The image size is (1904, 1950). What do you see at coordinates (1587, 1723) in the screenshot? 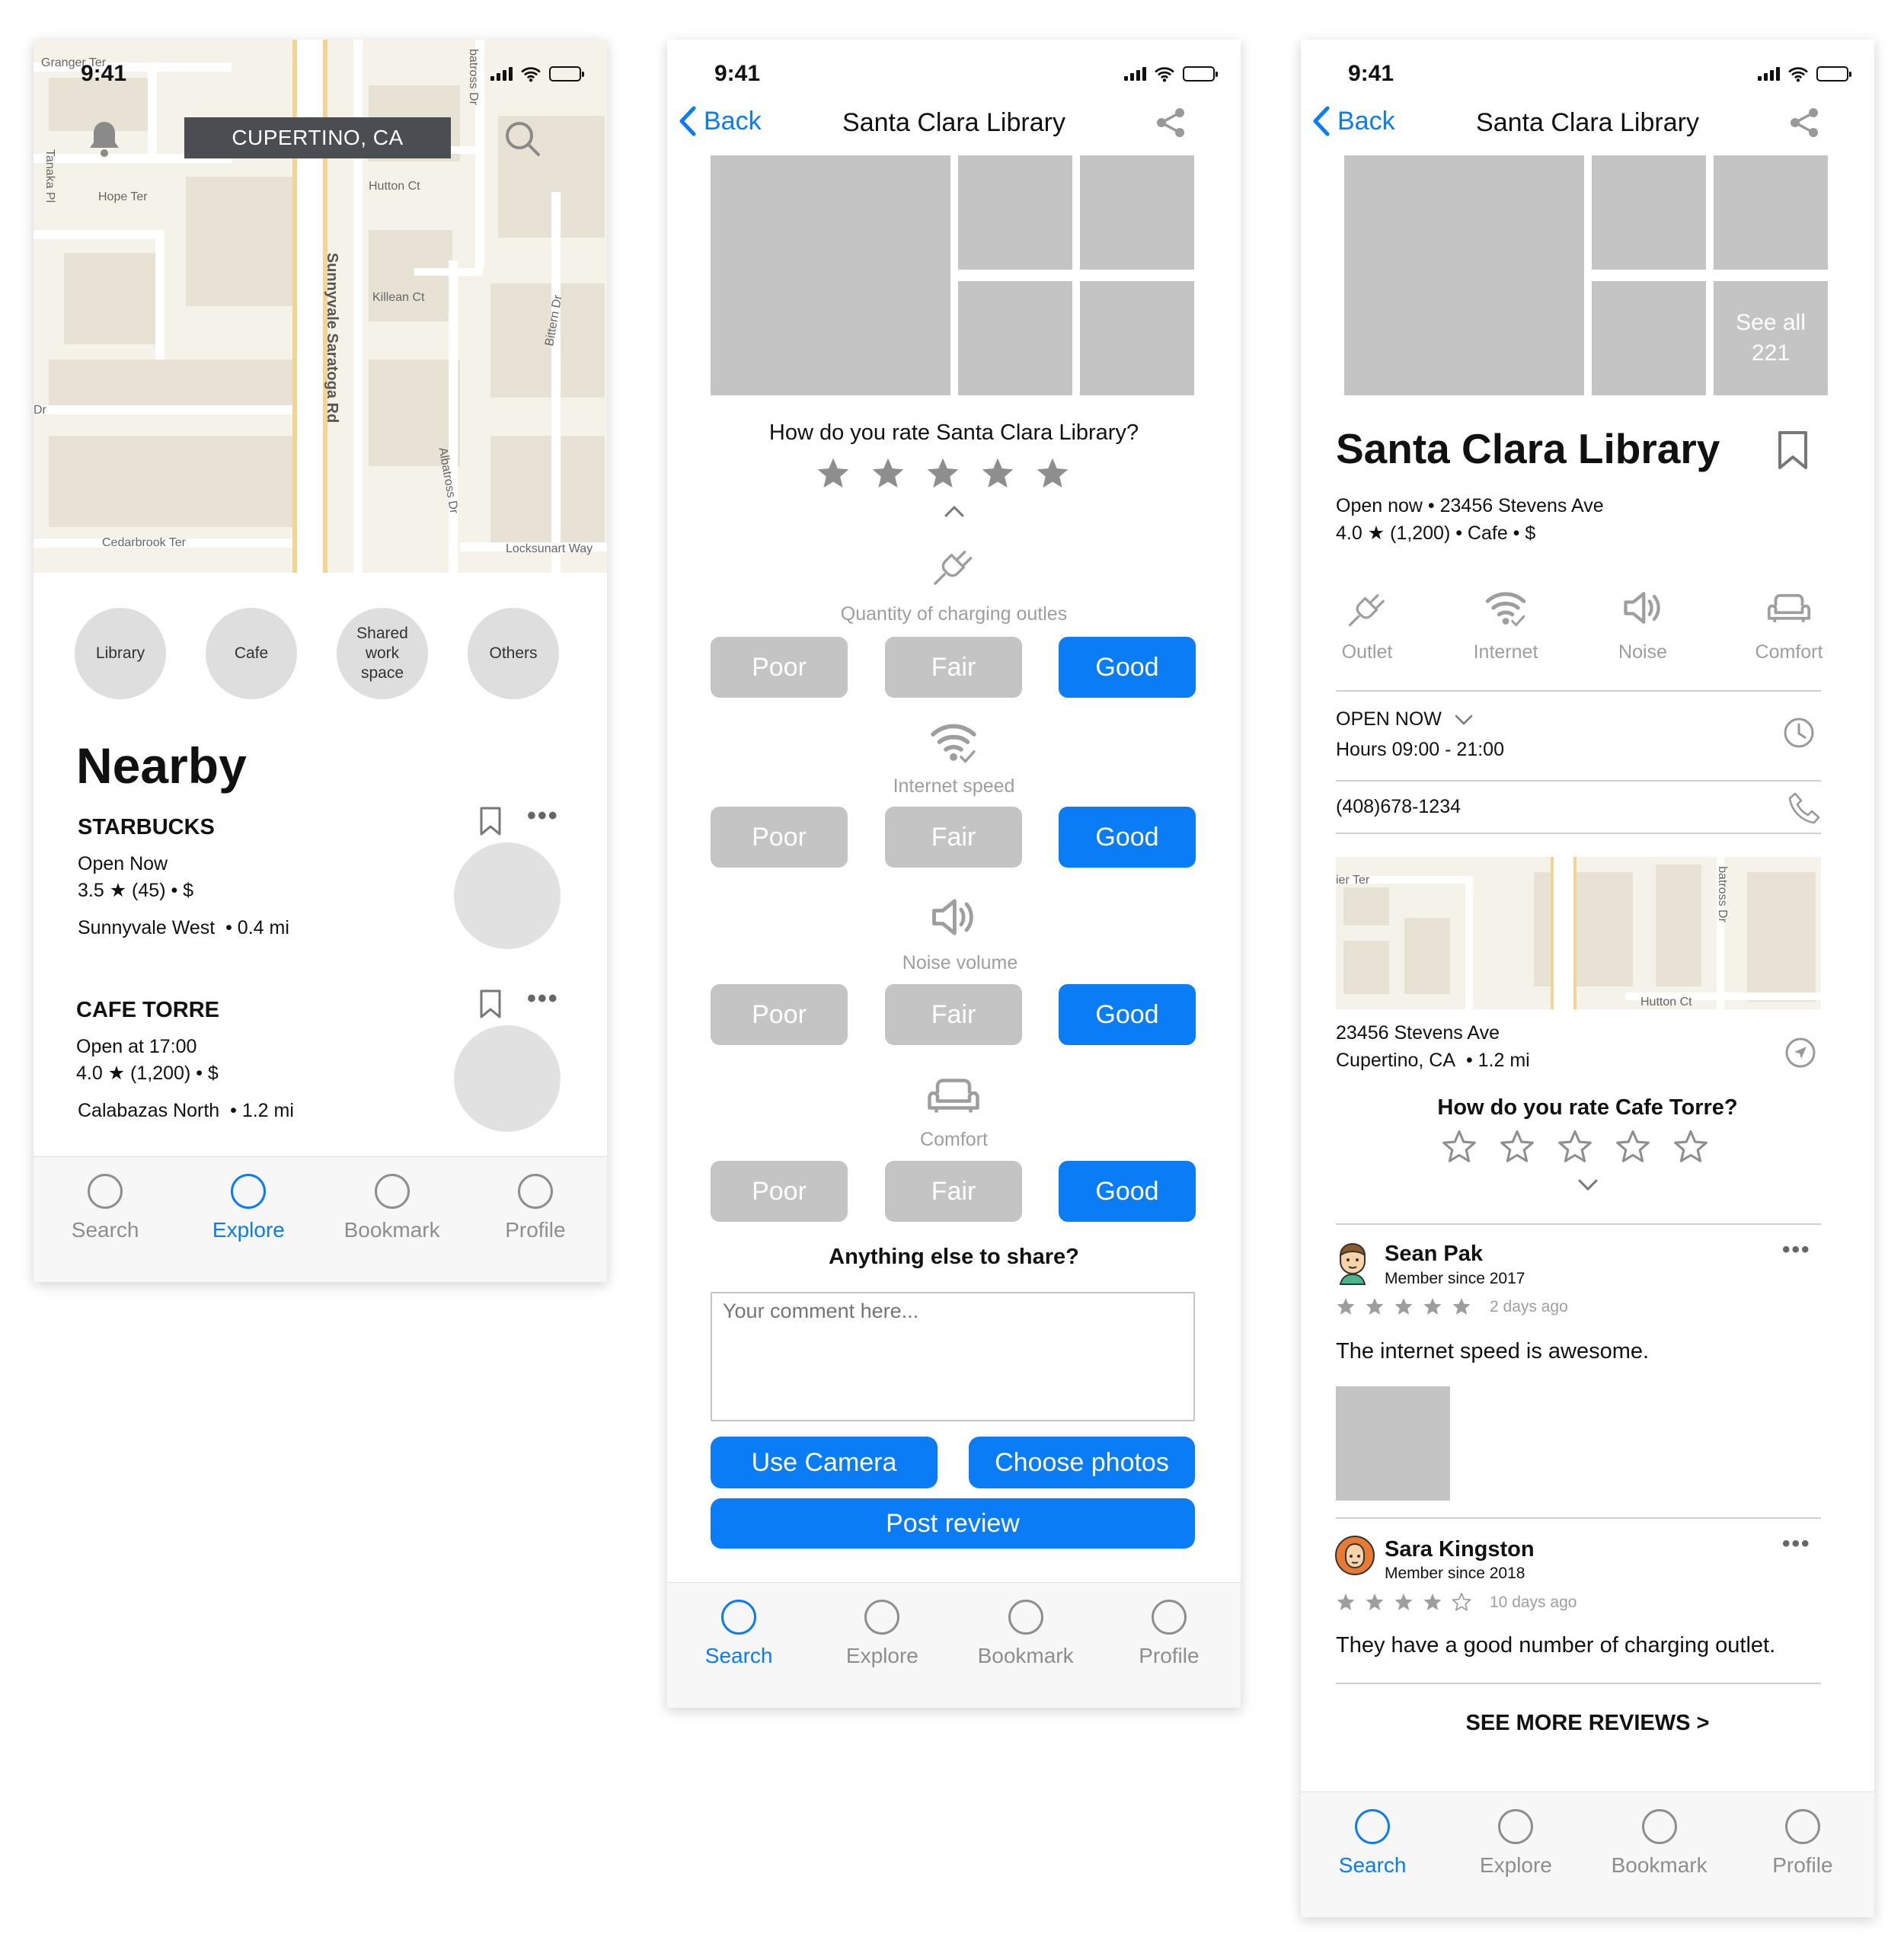
I see `see-more-reviews-link: SEE MORE REVIEWS >` at bounding box center [1587, 1723].